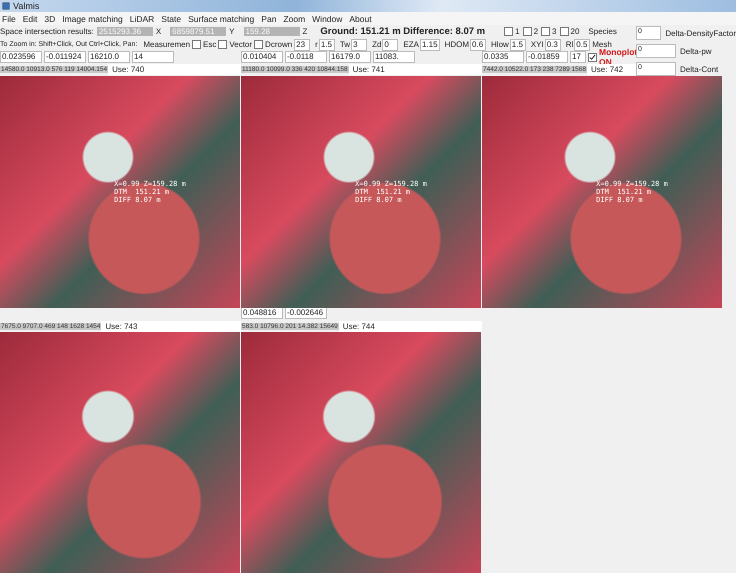 The width and height of the screenshot is (736, 573). What do you see at coordinates (552, 44) in the screenshot?
I see `parameter-field: 0.3` at bounding box center [552, 44].